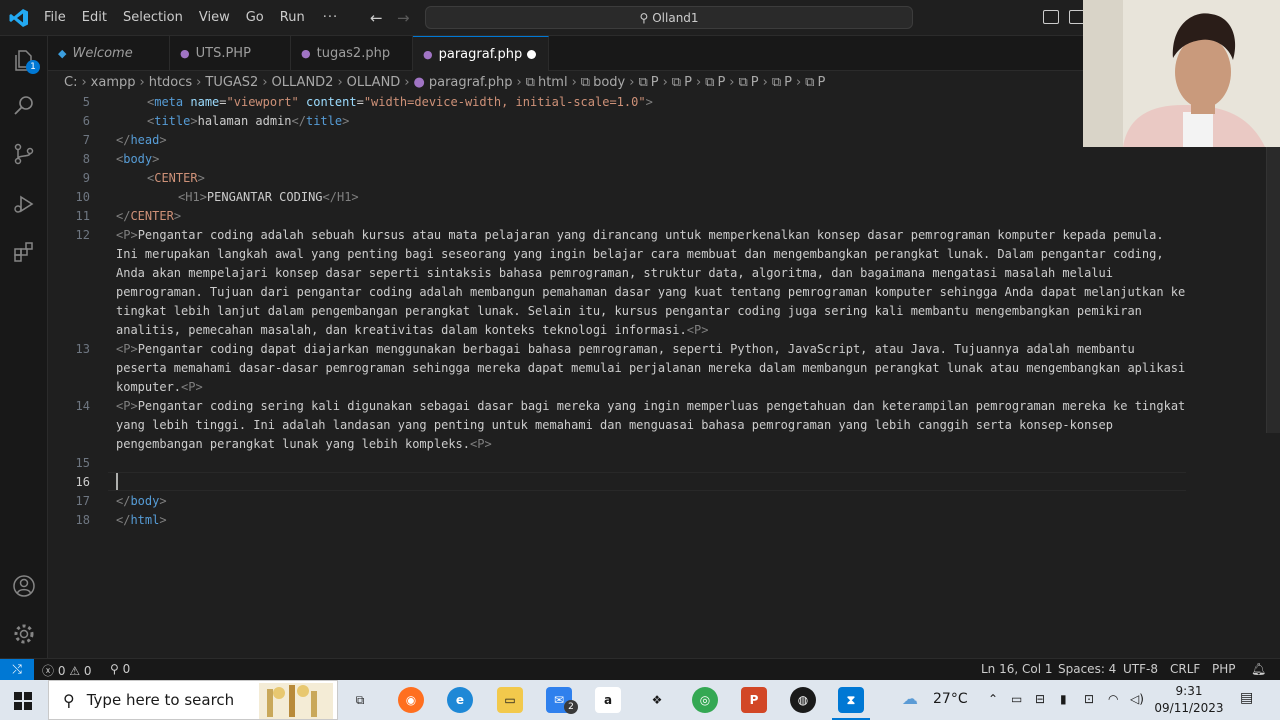  What do you see at coordinates (94, 18) in the screenshot?
I see `menu-edit: Edit` at bounding box center [94, 18].